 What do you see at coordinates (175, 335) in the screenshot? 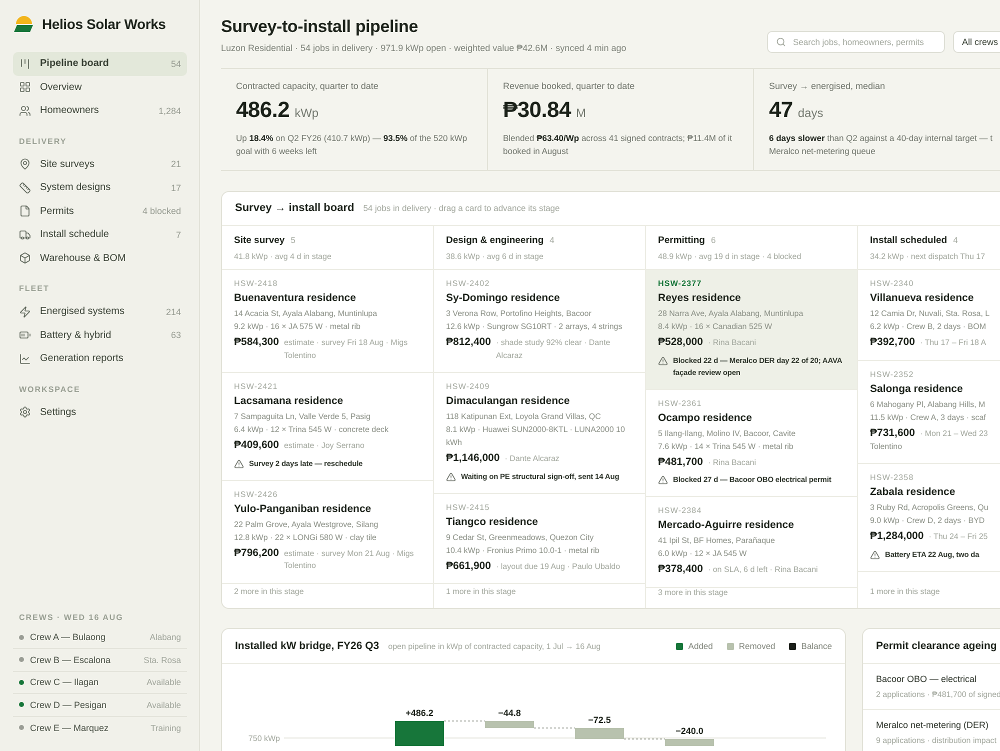
I see `nav-count: 63` at bounding box center [175, 335].